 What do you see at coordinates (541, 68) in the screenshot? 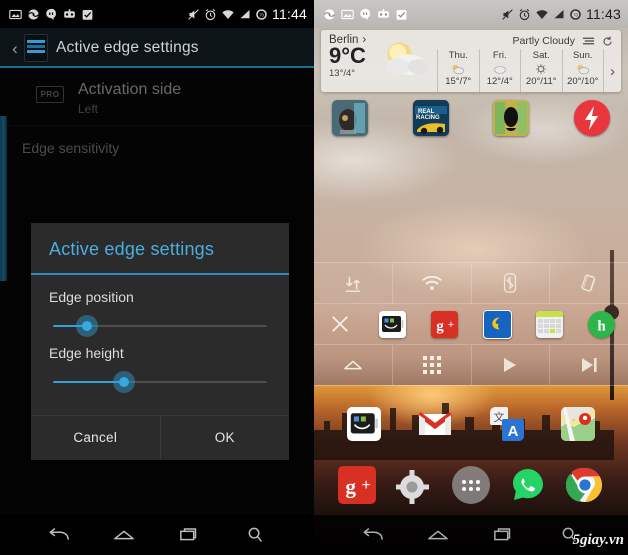
I see `sunny-icon` at bounding box center [541, 68].